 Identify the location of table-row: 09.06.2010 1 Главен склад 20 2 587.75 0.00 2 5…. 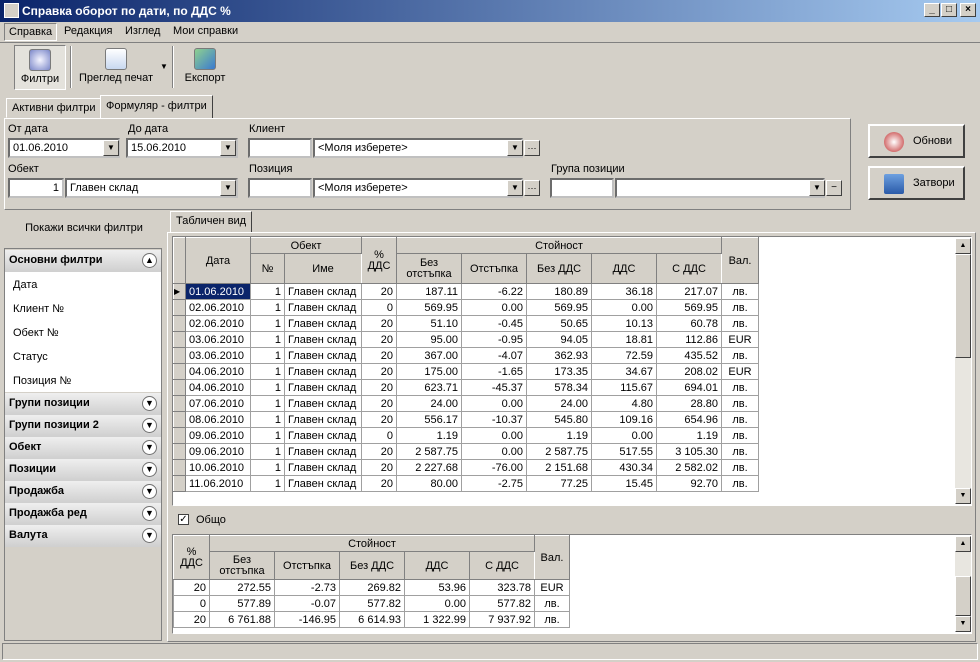
(466, 451).